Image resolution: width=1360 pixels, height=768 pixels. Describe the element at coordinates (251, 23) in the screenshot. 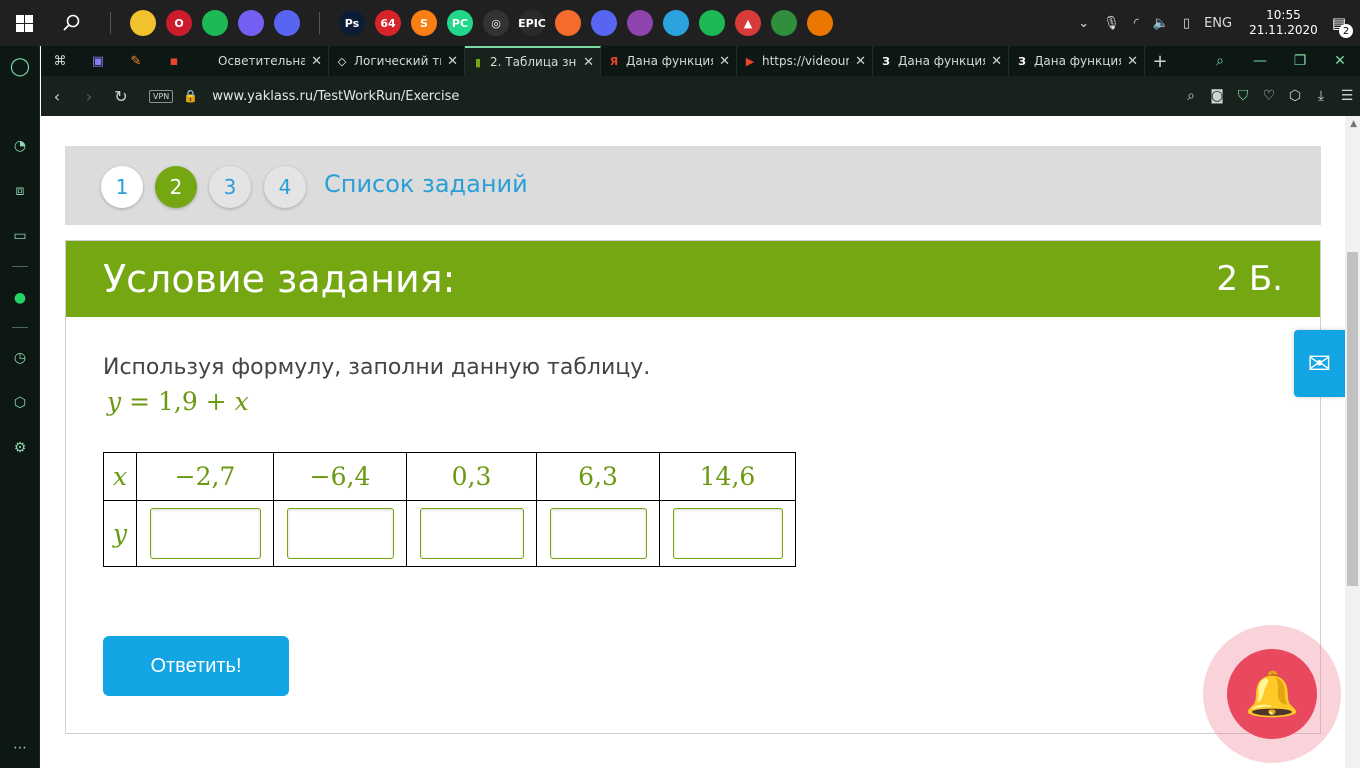

I see `taskbar-app-viber` at that location.